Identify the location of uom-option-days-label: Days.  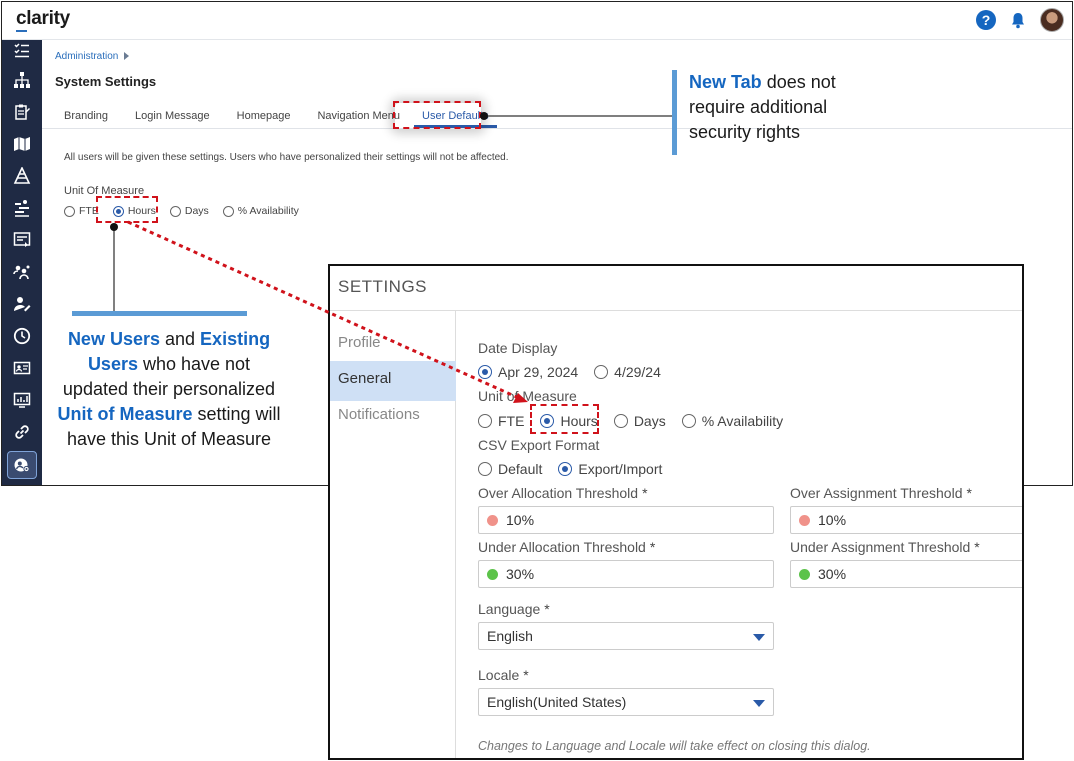
(196, 211).